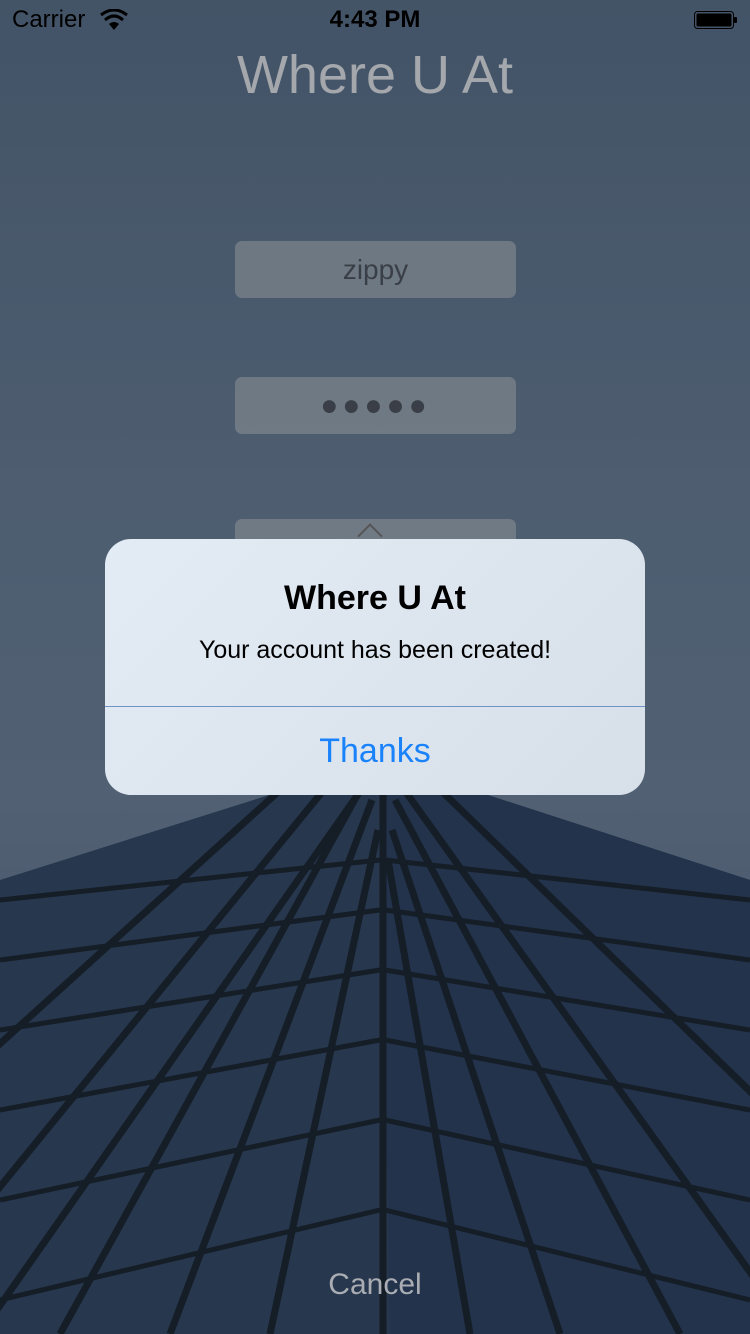  Describe the element at coordinates (375, 650) in the screenshot. I see `alert-message: Your account has been created!` at that location.